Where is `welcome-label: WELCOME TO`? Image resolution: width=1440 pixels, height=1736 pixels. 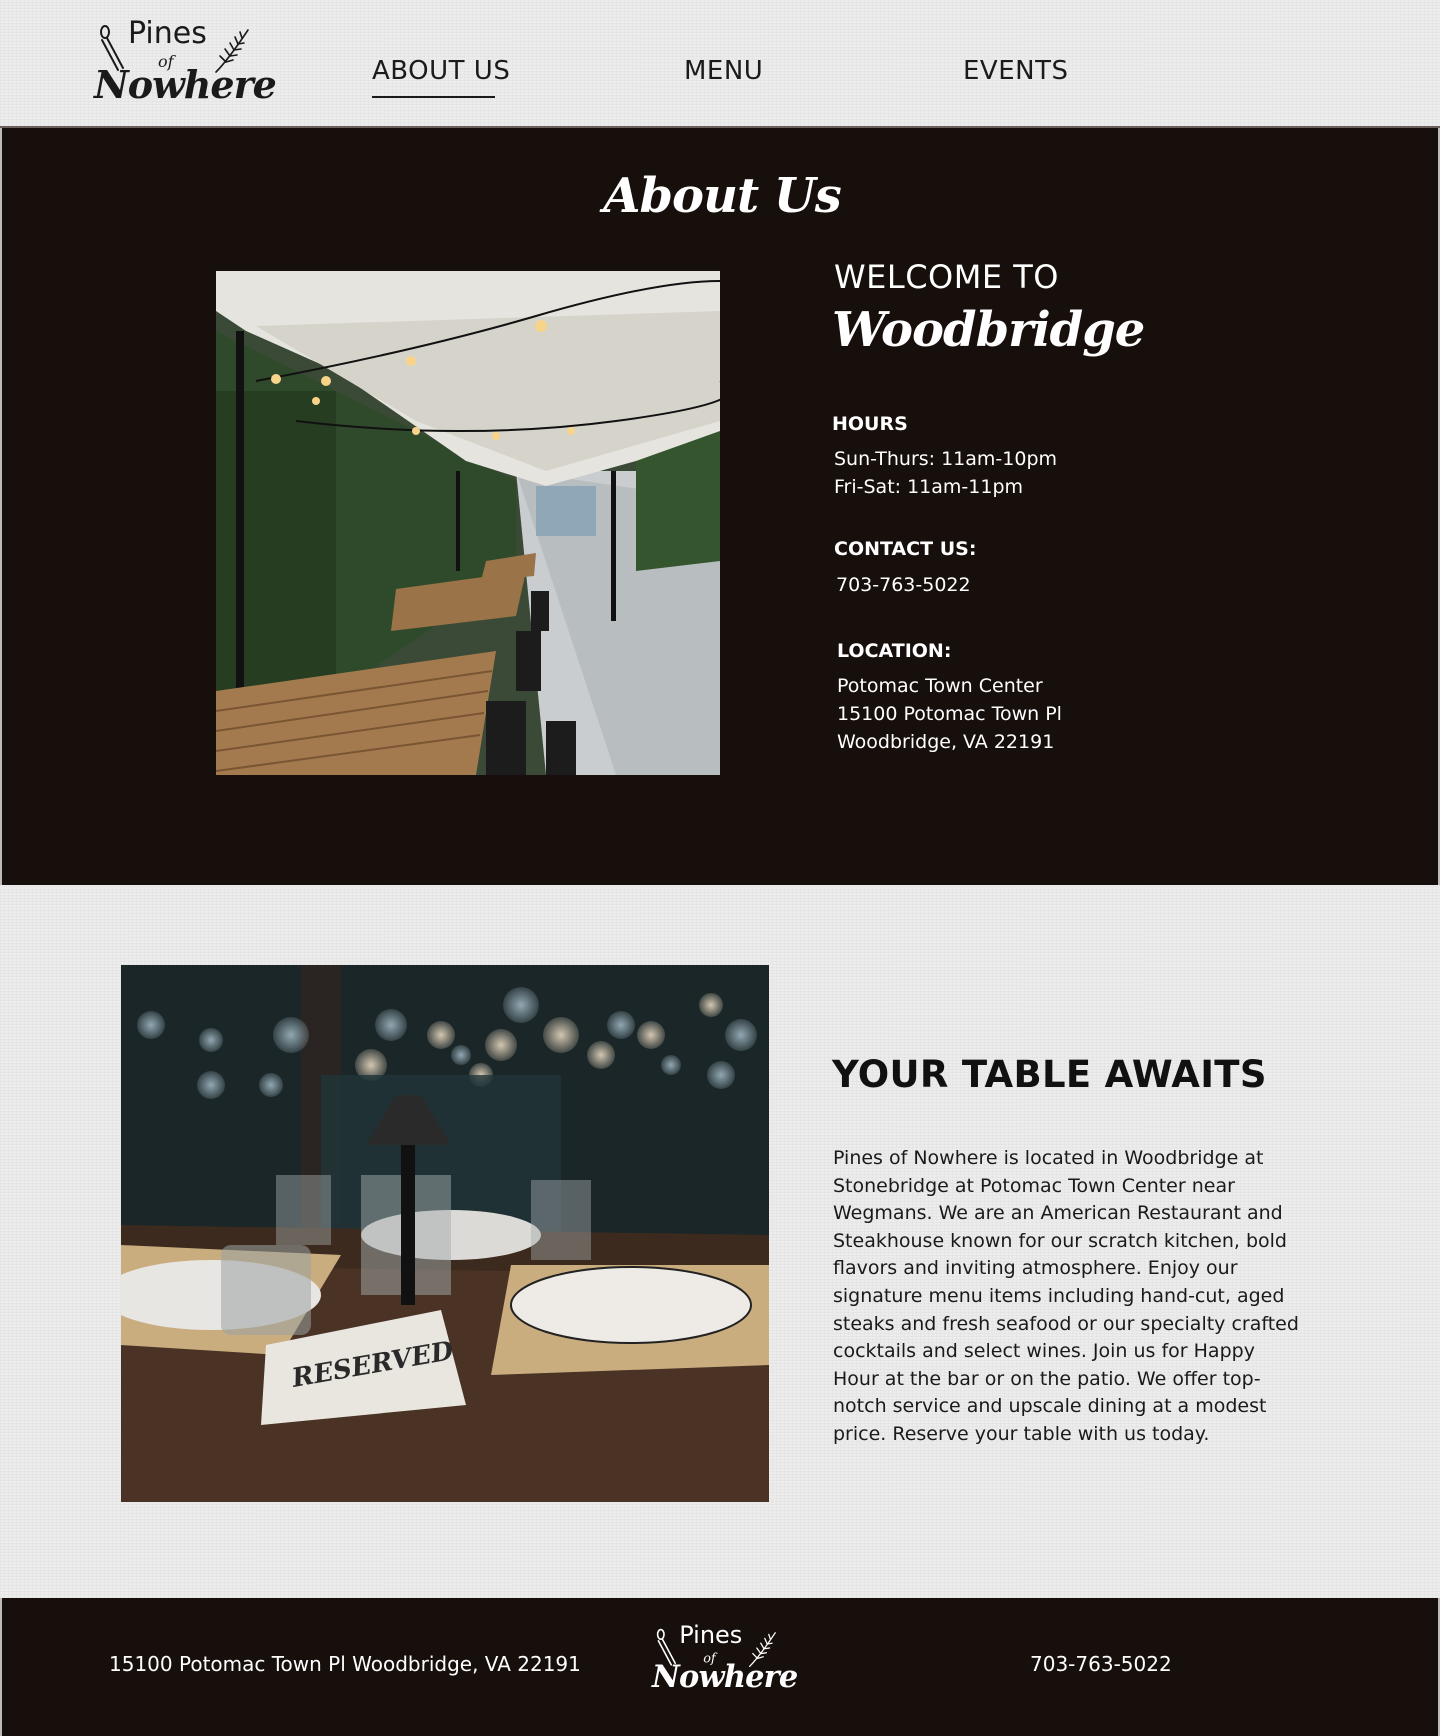
welcome-label: WELCOME TO is located at coordinates (946, 277).